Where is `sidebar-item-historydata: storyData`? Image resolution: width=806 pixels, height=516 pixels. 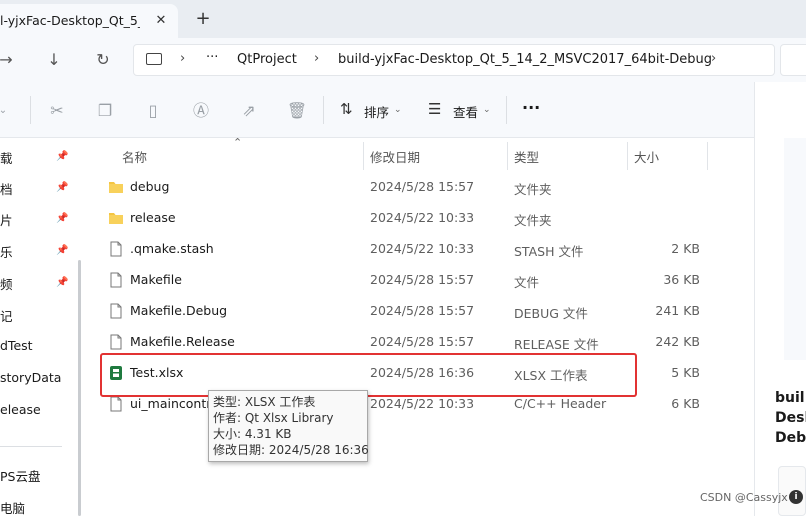
sidebar-item-historydata: storyData is located at coordinates (36, 381).